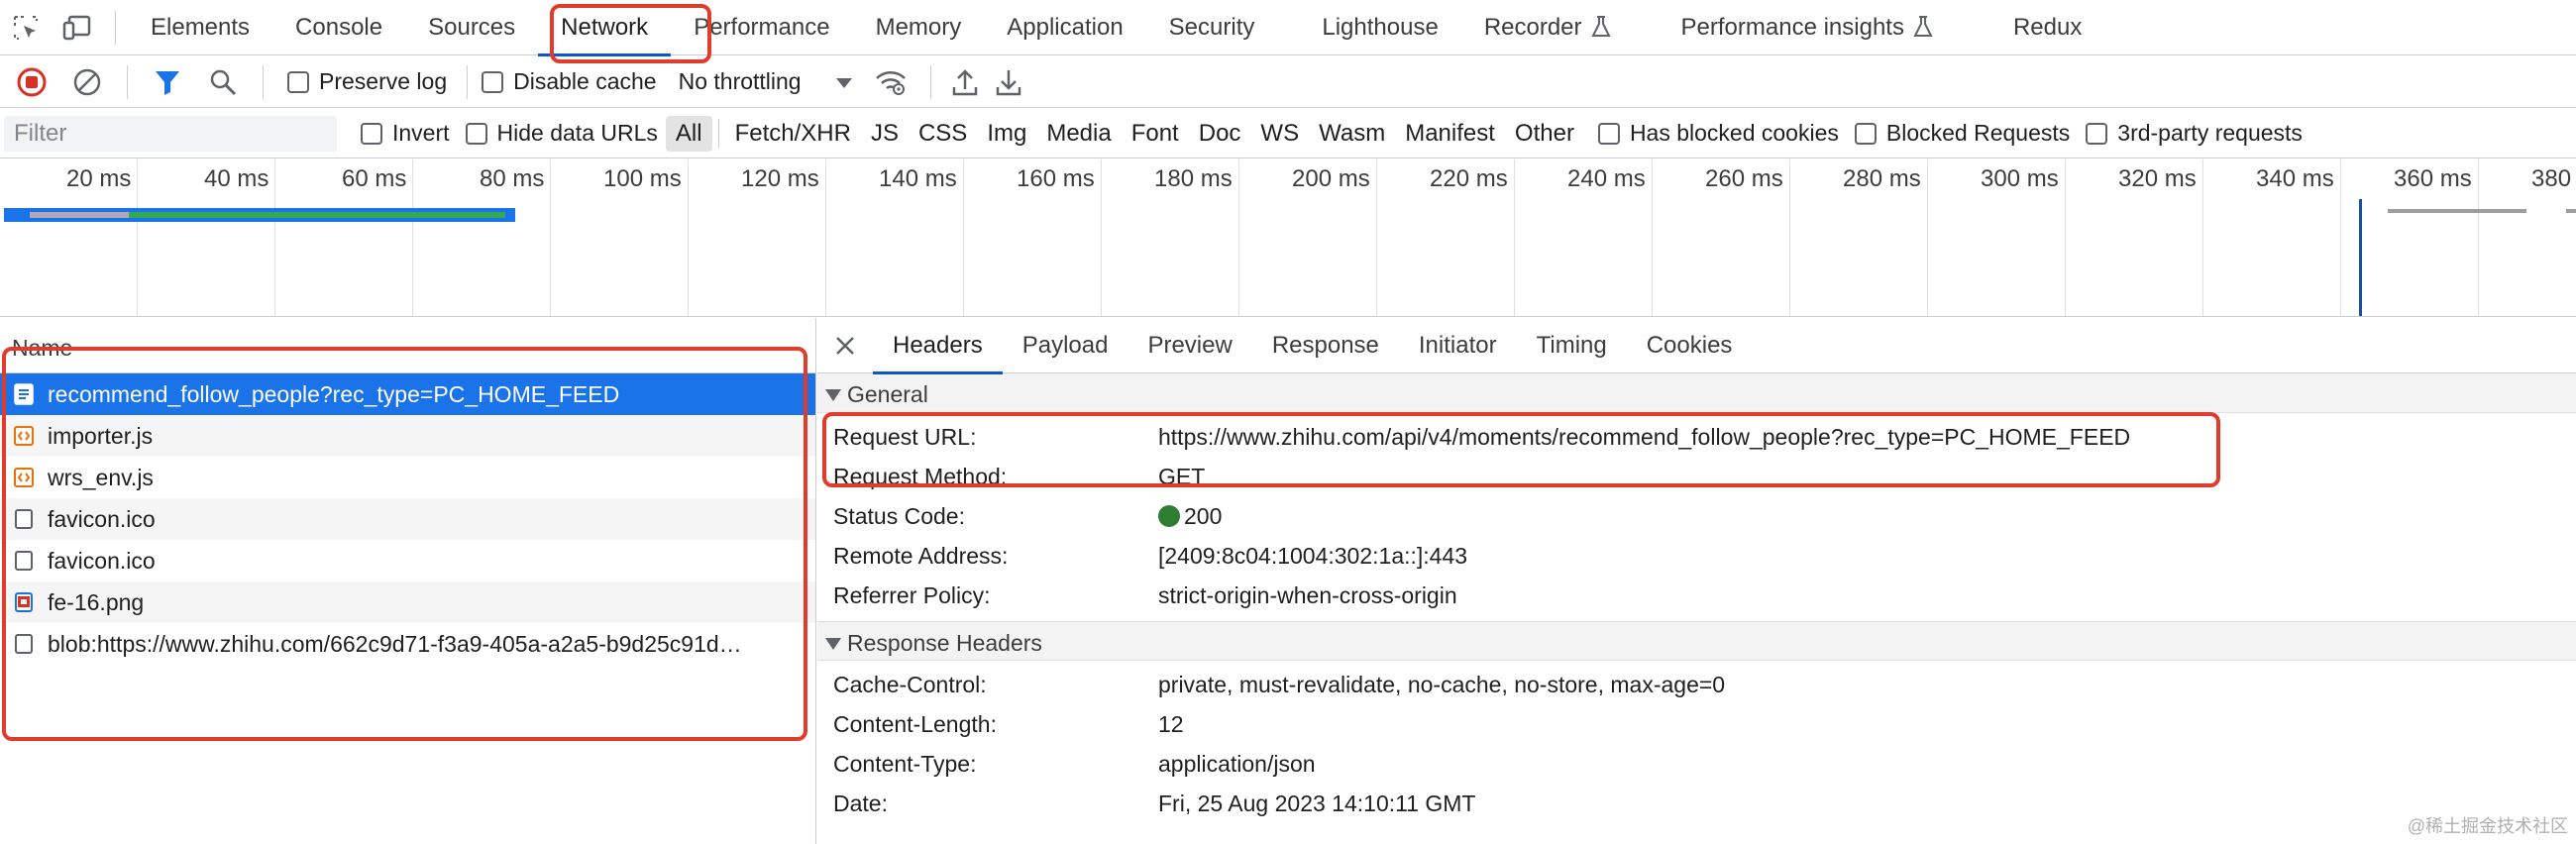 The image size is (2576, 844). What do you see at coordinates (374, 179) in the screenshot?
I see `timeline-tick-label: 60 ms` at bounding box center [374, 179].